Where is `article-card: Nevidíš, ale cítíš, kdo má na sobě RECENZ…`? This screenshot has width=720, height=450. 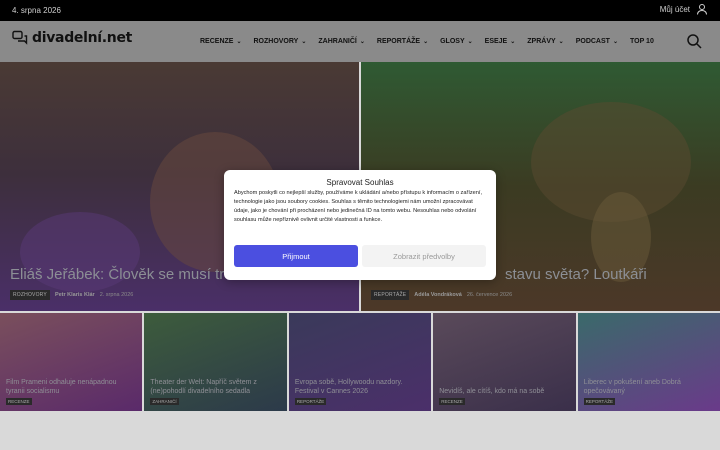
article-card: Nevidíš, ale cítíš, kdo má na sobě RECENZ… is located at coordinates (504, 362).